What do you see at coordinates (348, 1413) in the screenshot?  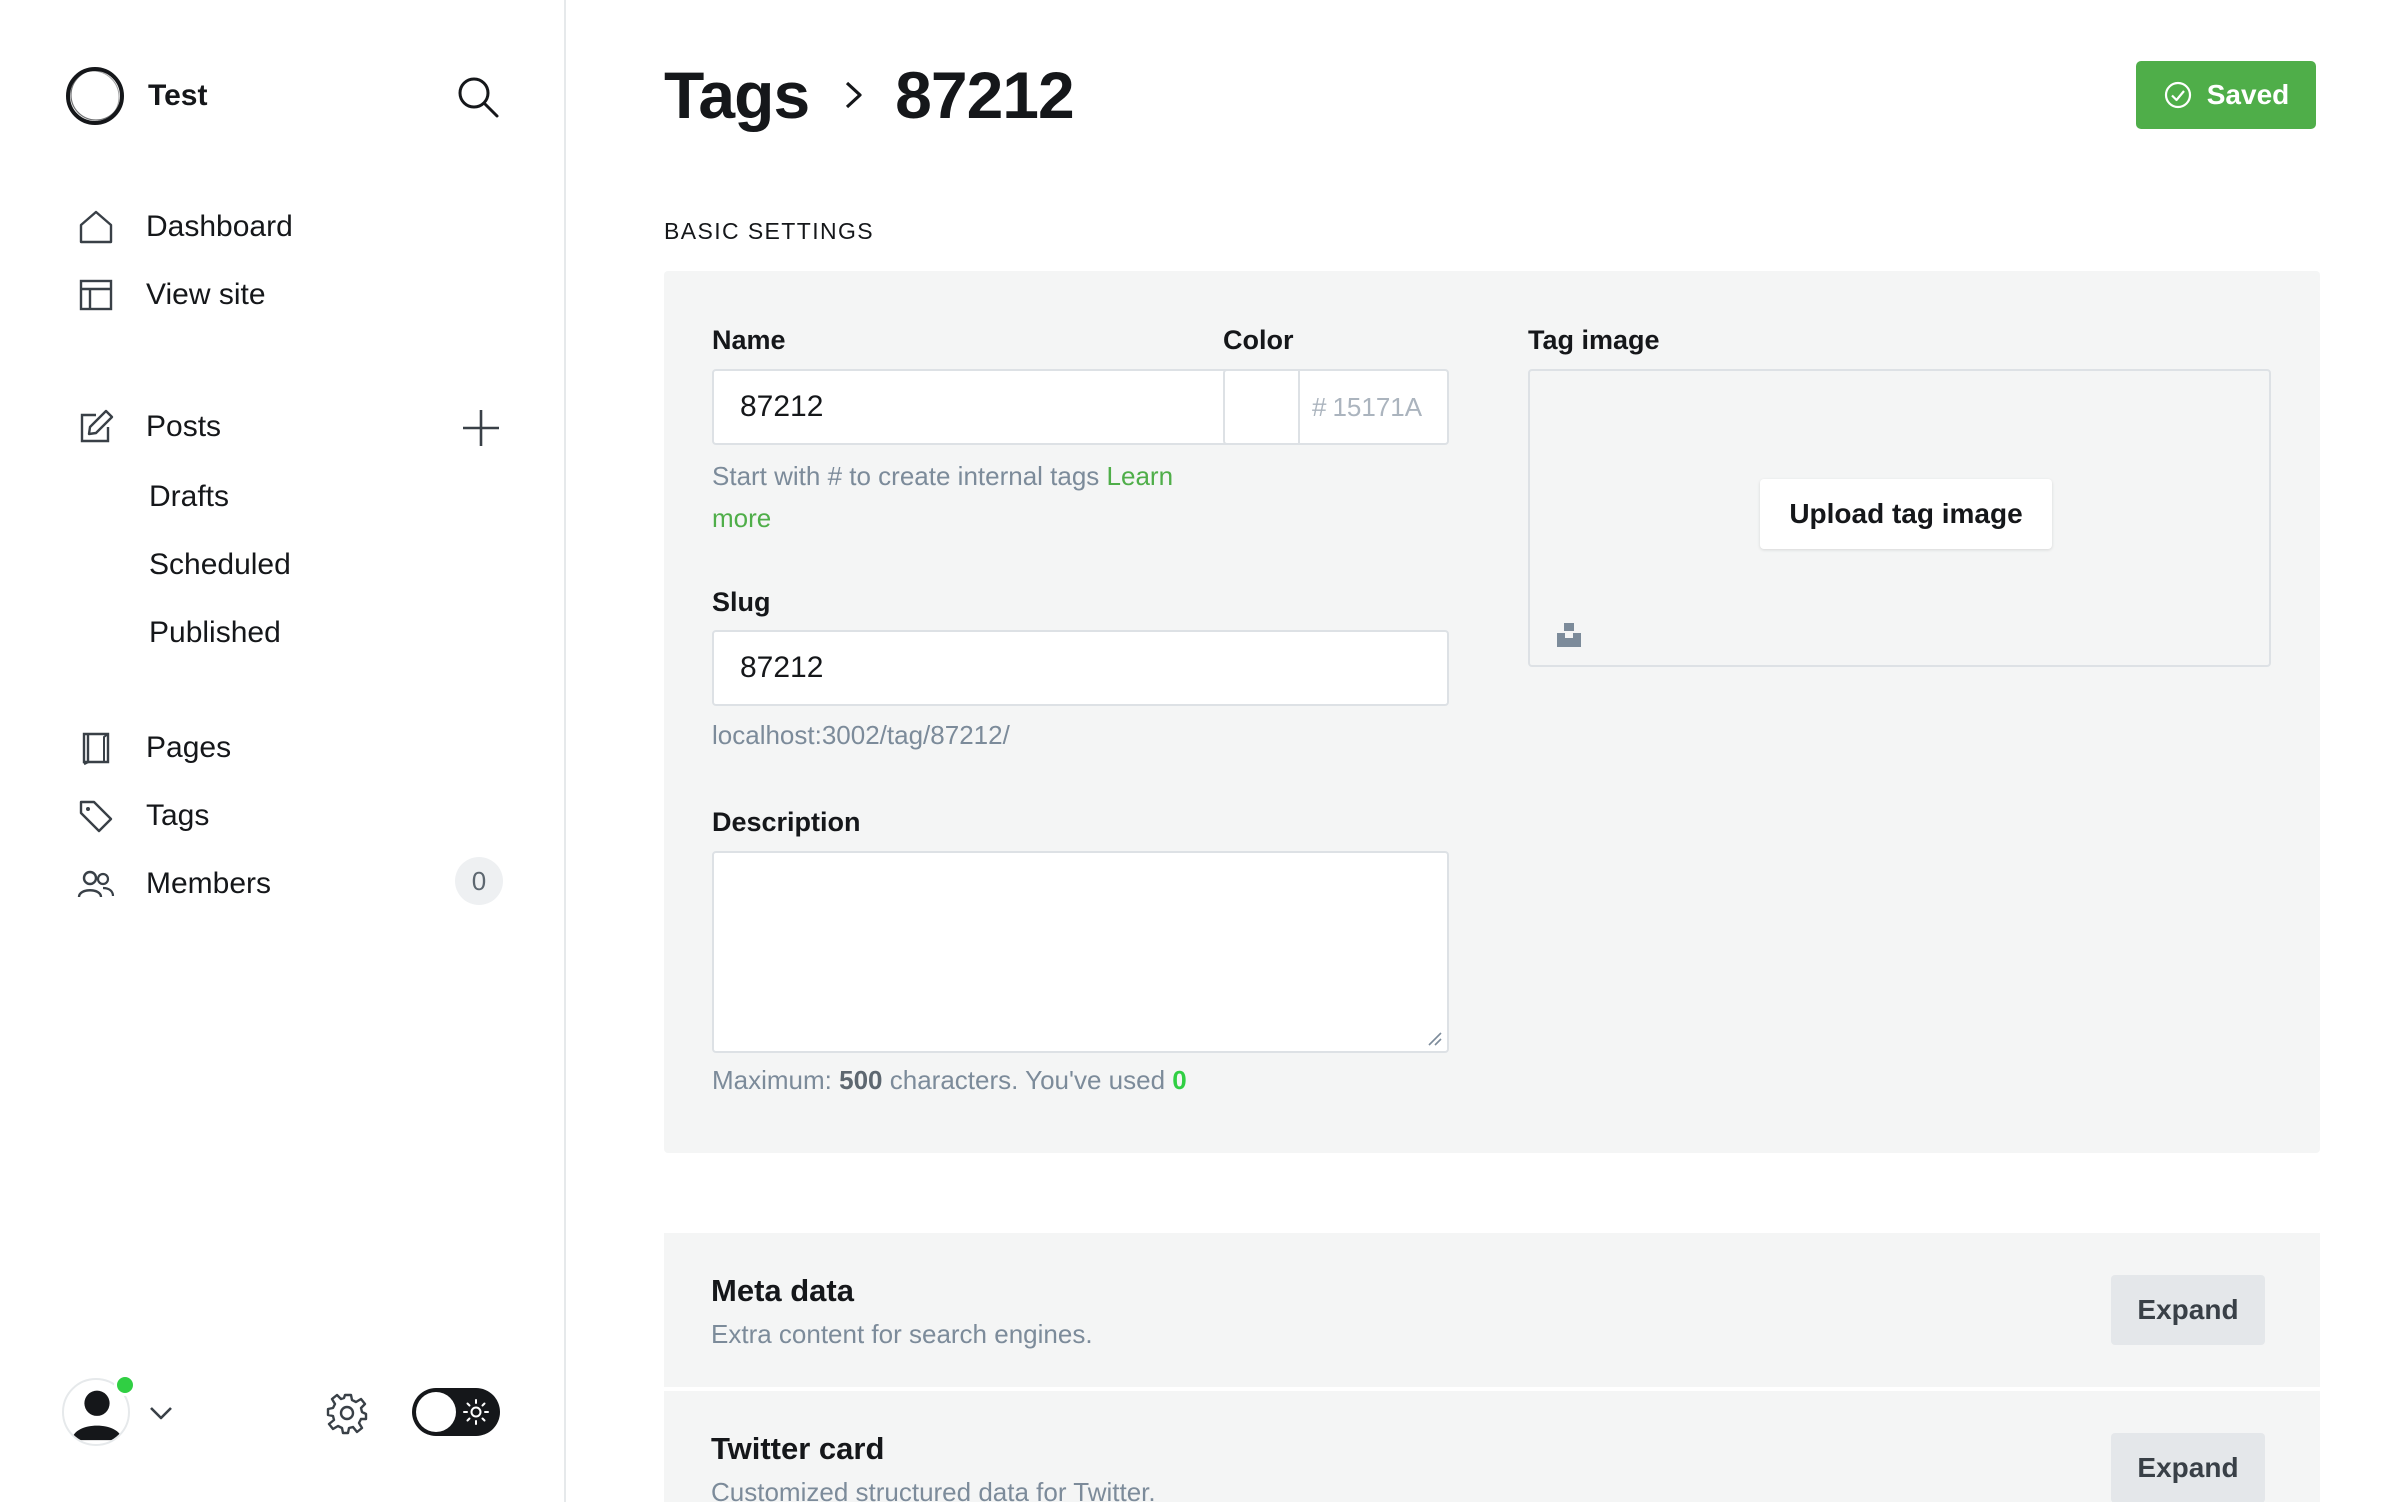 I see `gear-icon` at bounding box center [348, 1413].